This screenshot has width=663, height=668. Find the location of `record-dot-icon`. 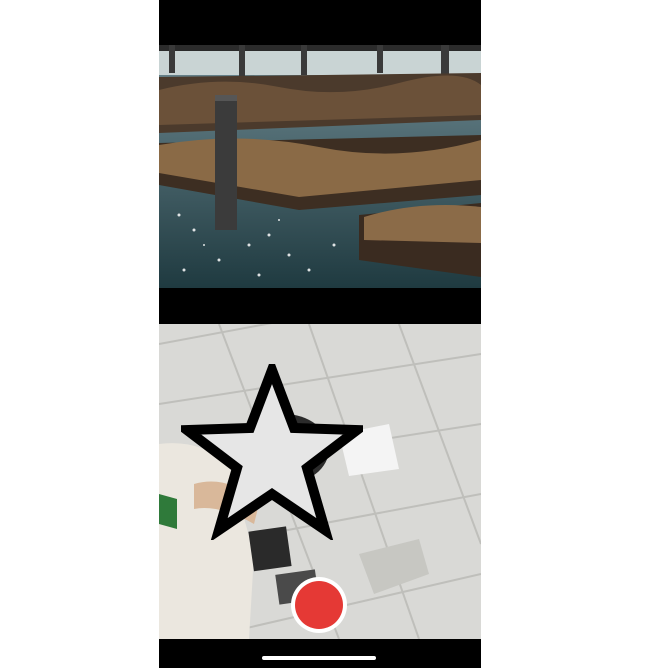

record-dot-icon is located at coordinates (319, 605).